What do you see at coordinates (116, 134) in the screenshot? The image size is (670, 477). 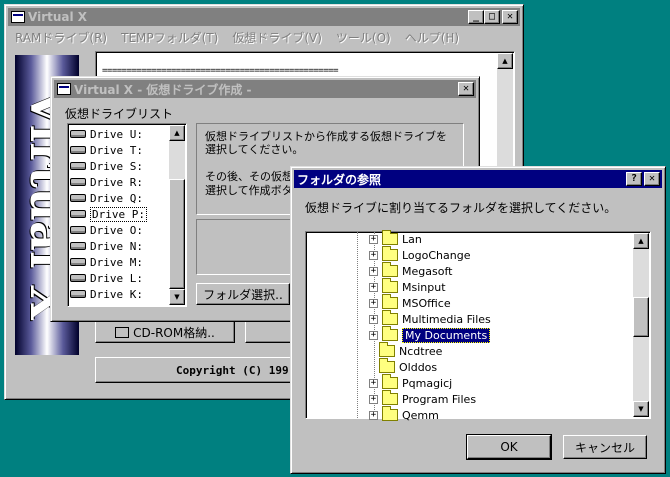 I see `drive-label: Drive U:` at bounding box center [116, 134].